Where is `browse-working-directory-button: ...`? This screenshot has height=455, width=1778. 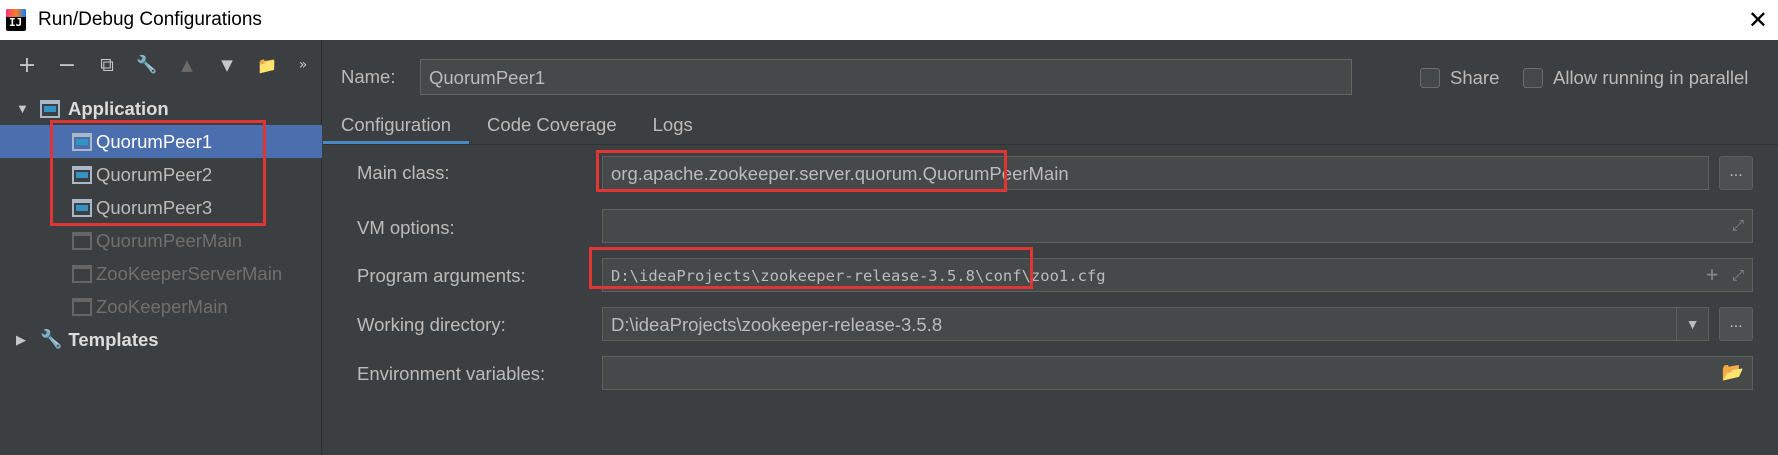 browse-working-directory-button: ... is located at coordinates (1736, 324).